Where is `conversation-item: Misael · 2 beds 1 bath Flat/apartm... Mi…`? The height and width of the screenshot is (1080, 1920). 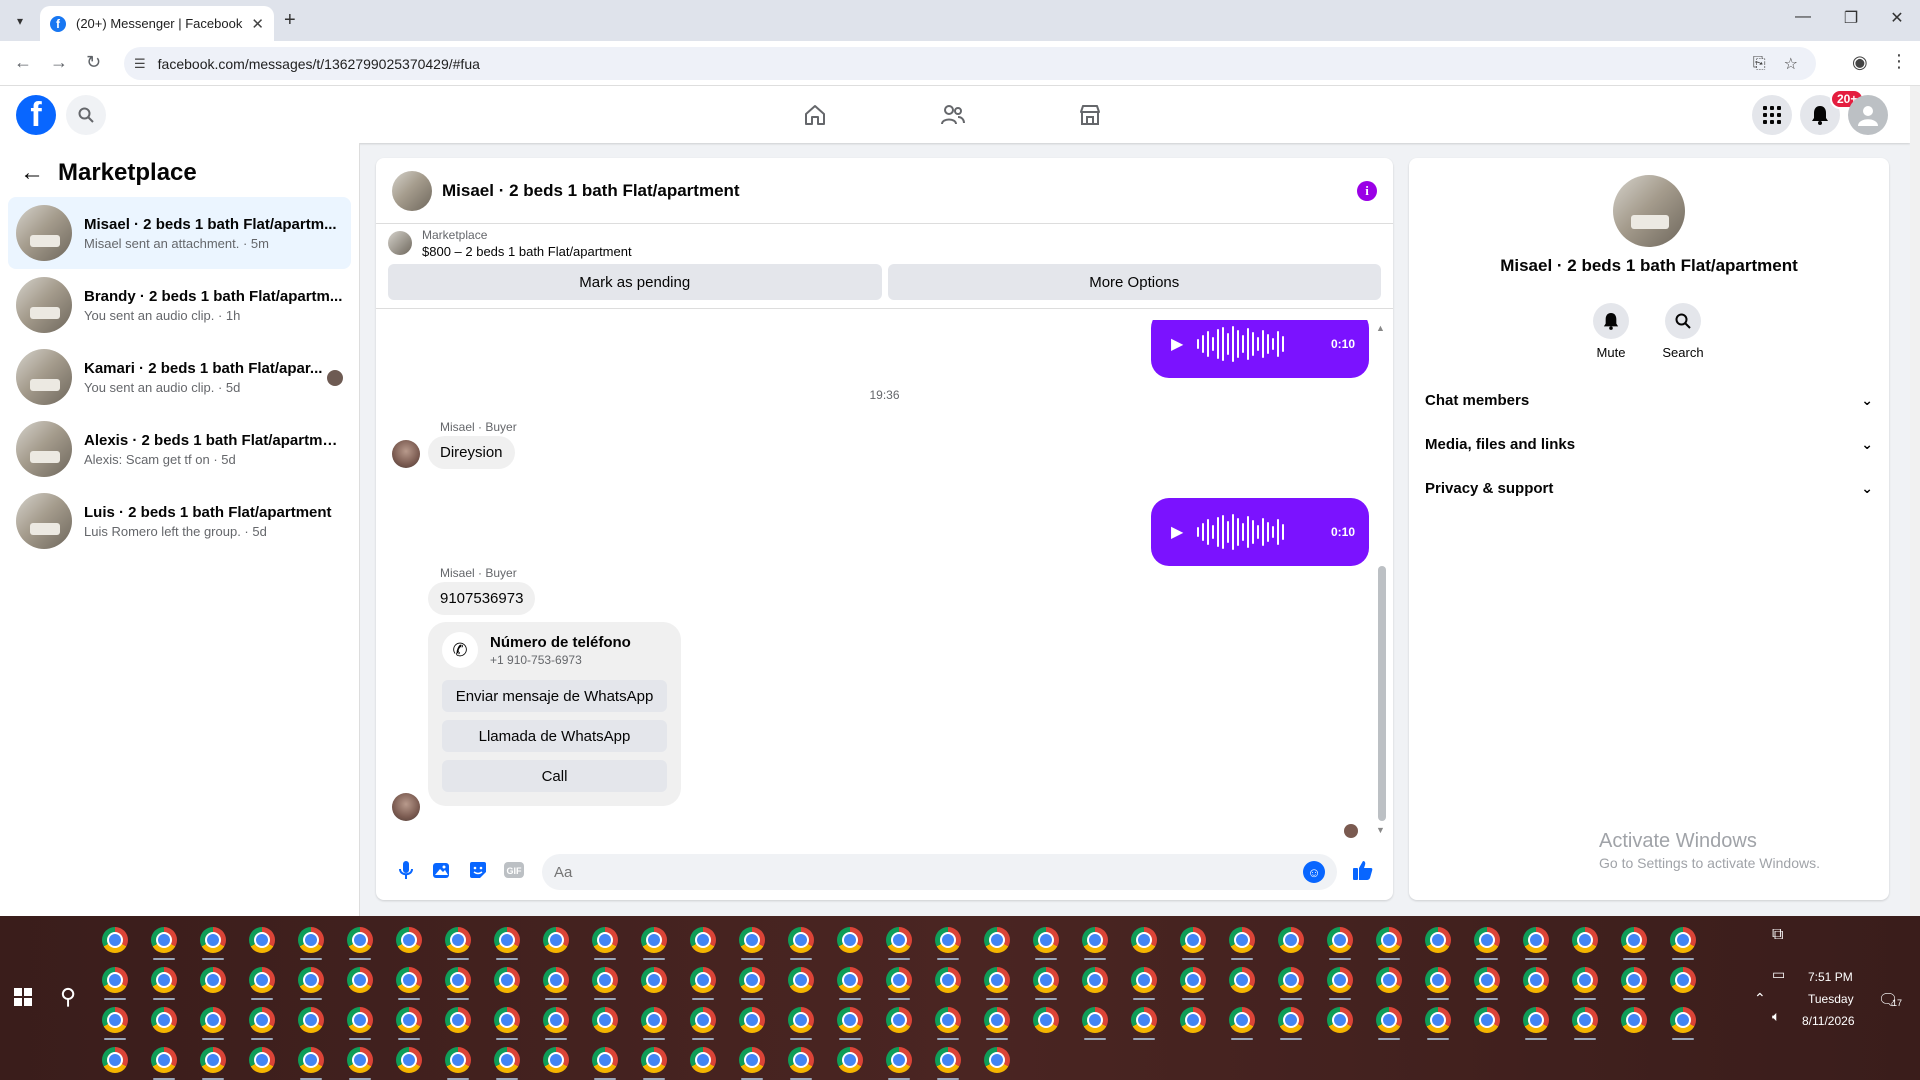 conversation-item: Misael · 2 beds 1 bath Flat/apartm... Mi… is located at coordinates (179, 233).